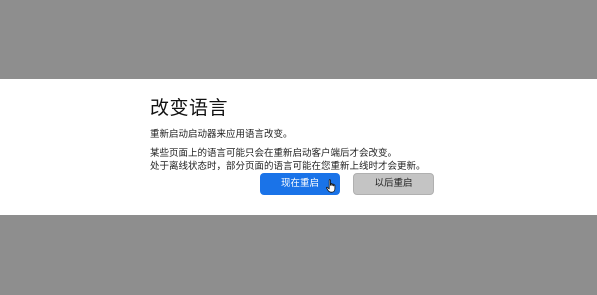 The height and width of the screenshot is (295, 597). What do you see at coordinates (221, 134) in the screenshot?
I see `dialog-subtitle: 重新启动启动器来应用语言改变。` at bounding box center [221, 134].